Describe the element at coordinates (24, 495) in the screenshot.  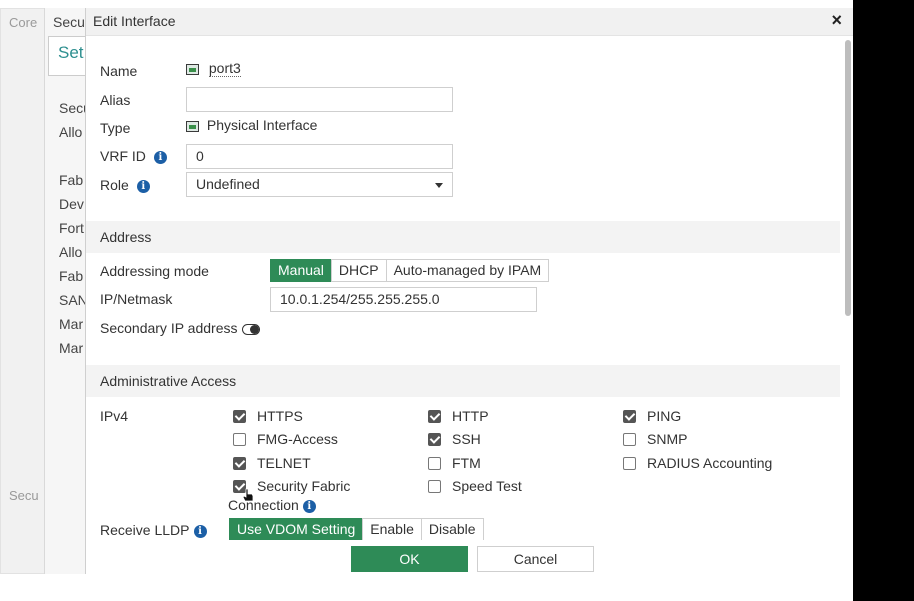
I see `background-left-label: Secu` at that location.